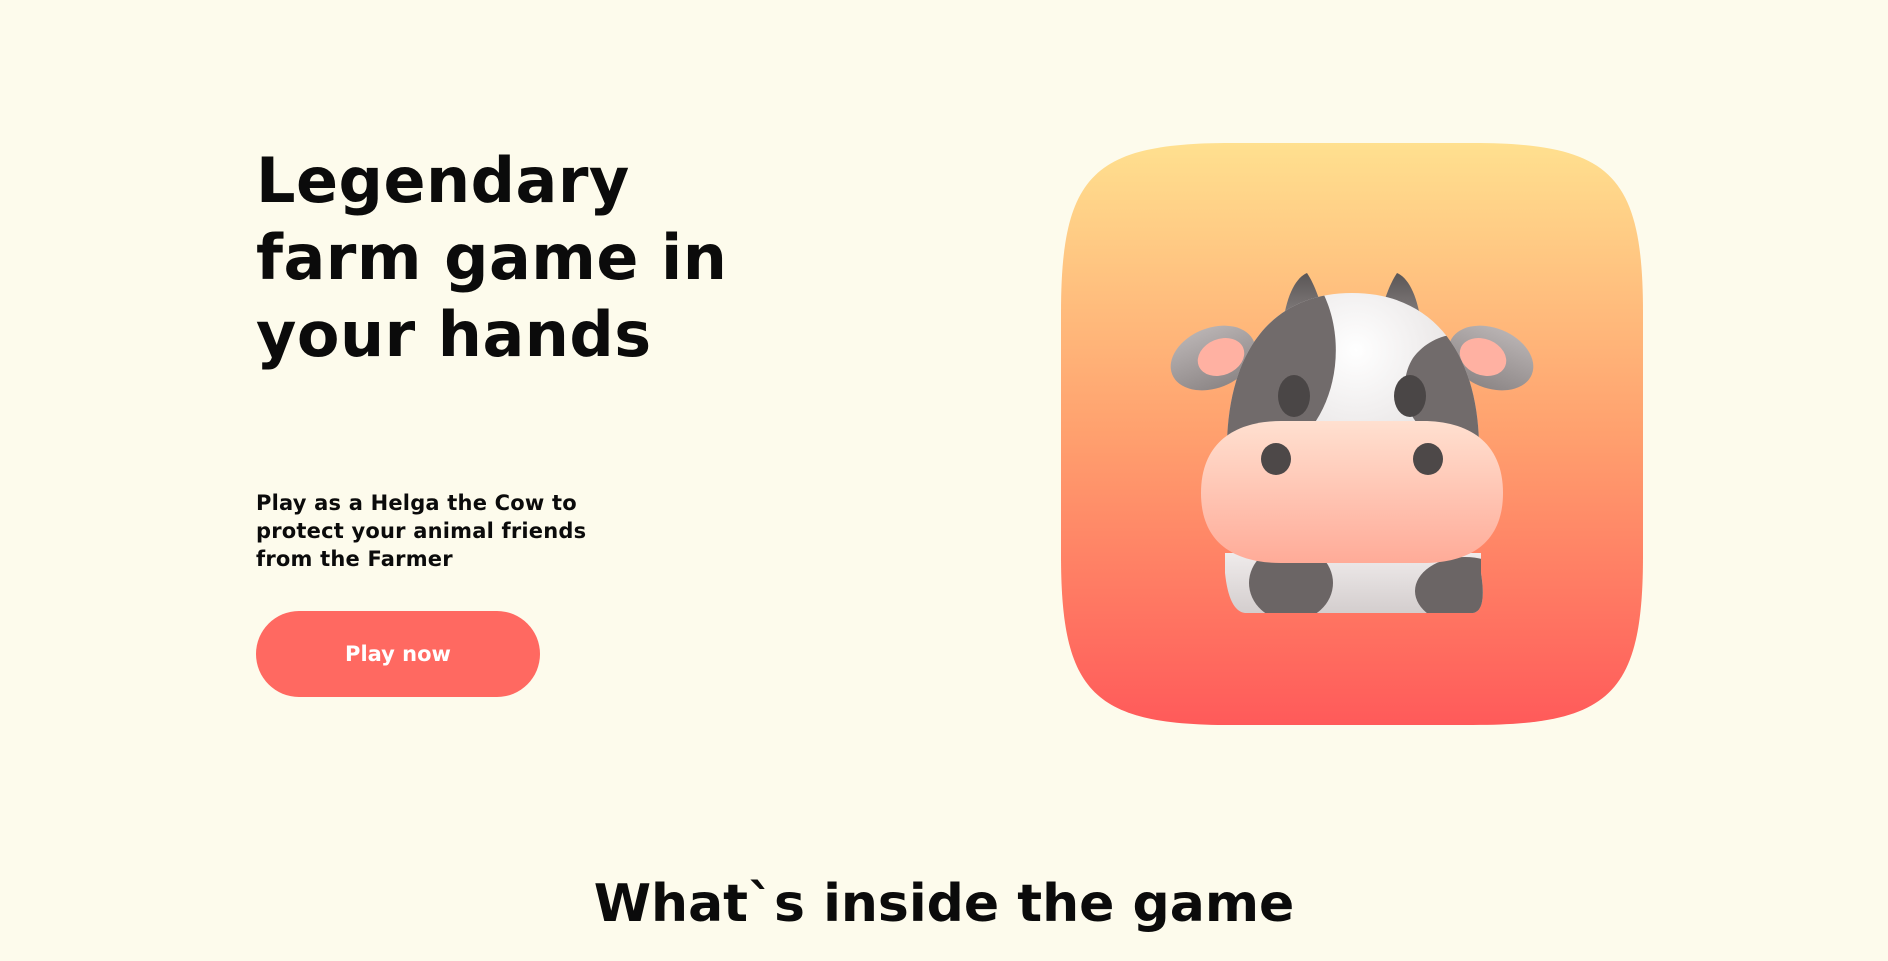  I want to click on play-now-button: Play now, so click(398, 654).